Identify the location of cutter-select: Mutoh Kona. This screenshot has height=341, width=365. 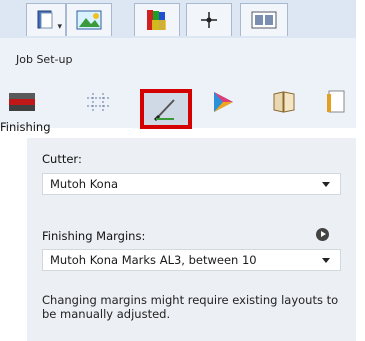
(191, 184).